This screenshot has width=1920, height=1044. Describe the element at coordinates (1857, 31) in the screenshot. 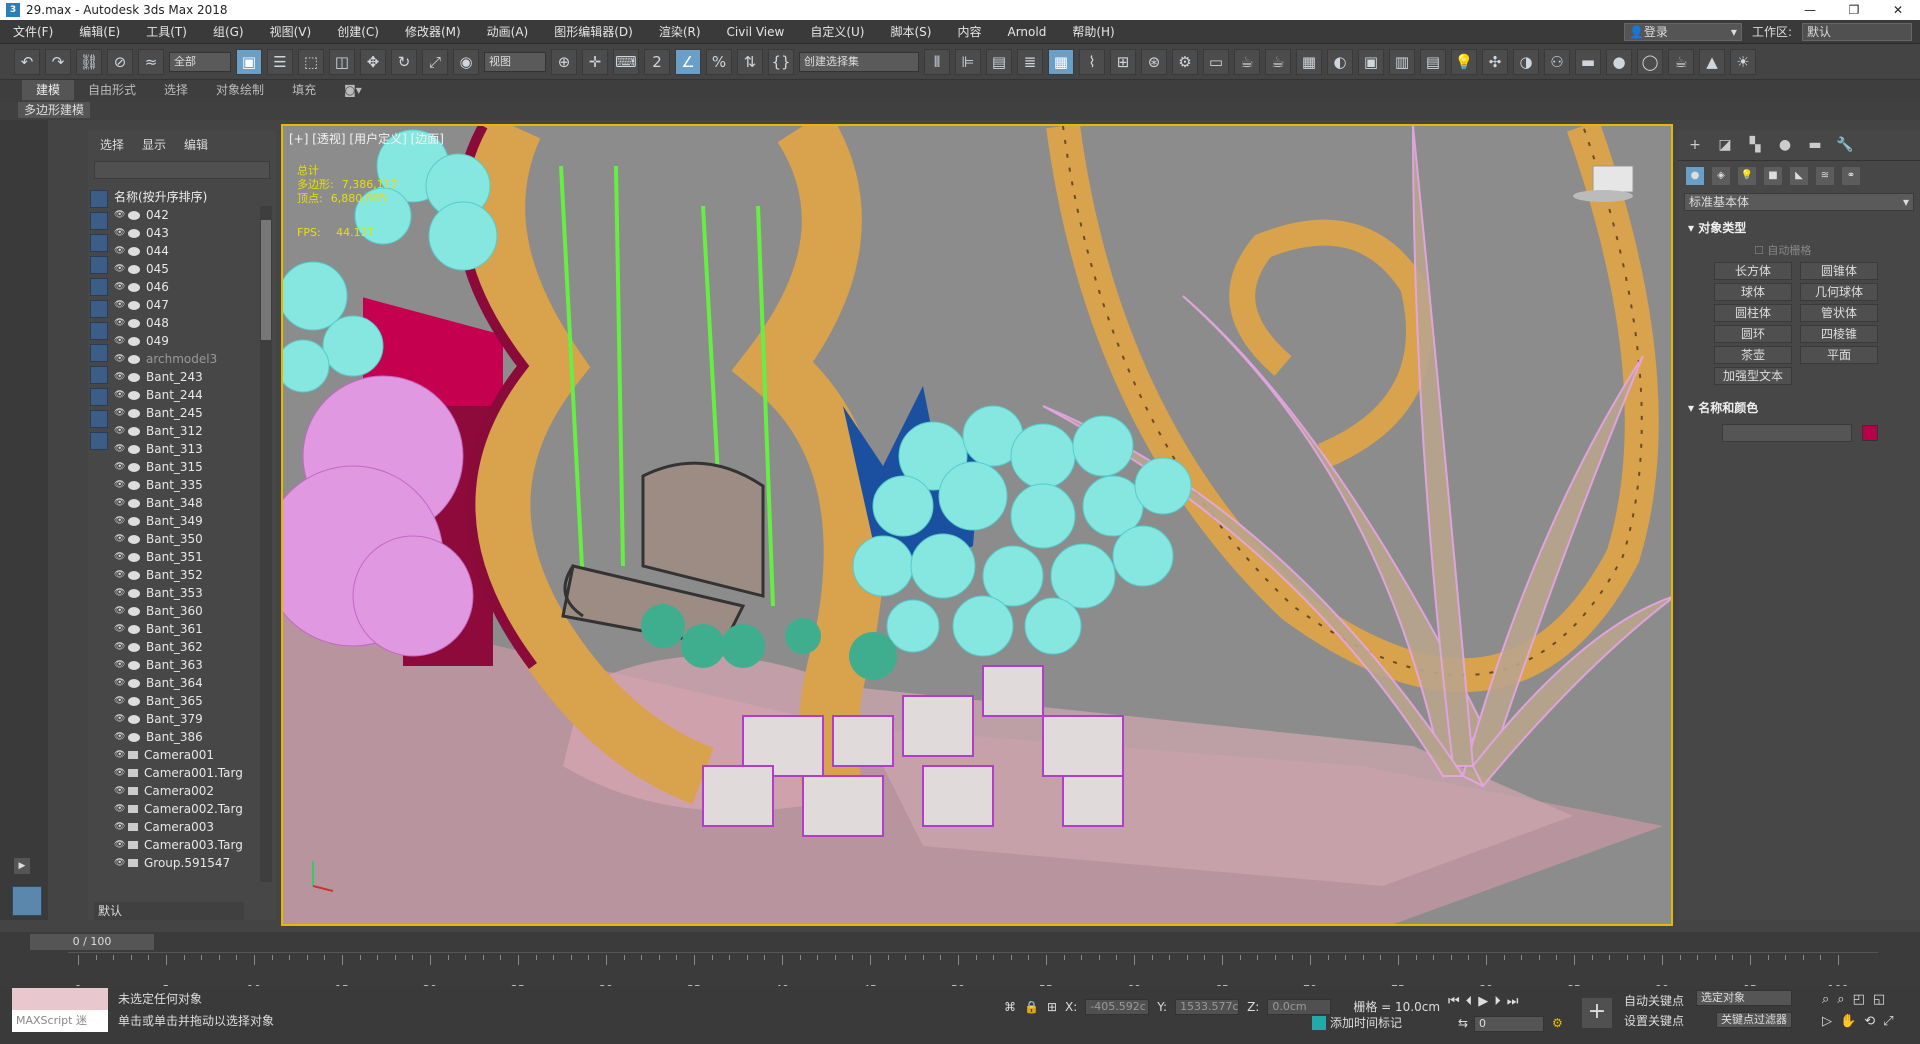

I see `workspace-dropdown: 默认` at that location.